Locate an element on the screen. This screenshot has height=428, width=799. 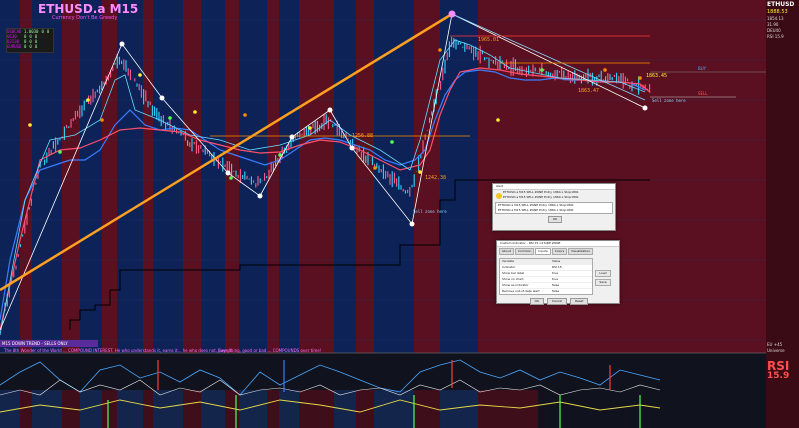
trend-banner: M15 DOWN TREND - SELLS ONLY is located at coordinates (49, 343).